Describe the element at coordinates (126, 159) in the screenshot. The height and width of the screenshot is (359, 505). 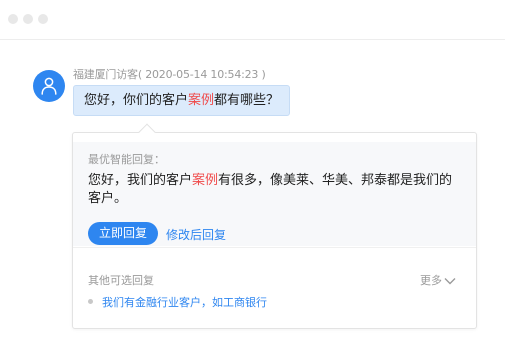
I see `recommendation-label: 最优智能回复：` at that location.